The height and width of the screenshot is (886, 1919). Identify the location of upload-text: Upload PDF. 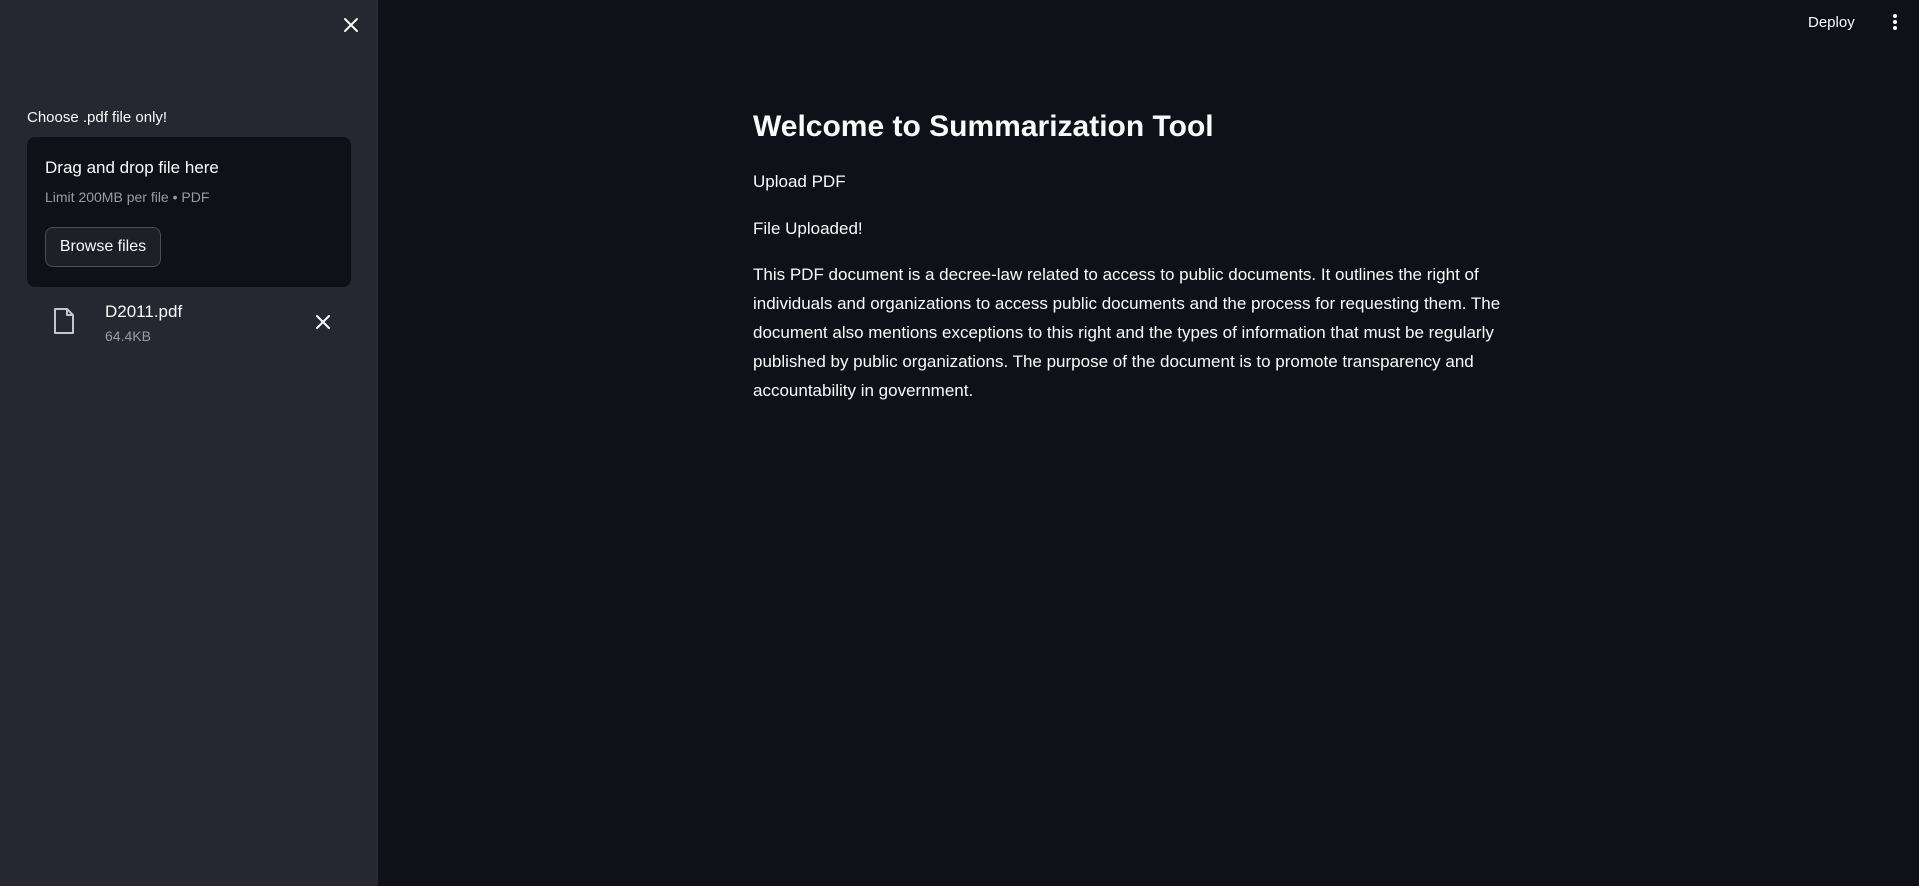
(799, 181).